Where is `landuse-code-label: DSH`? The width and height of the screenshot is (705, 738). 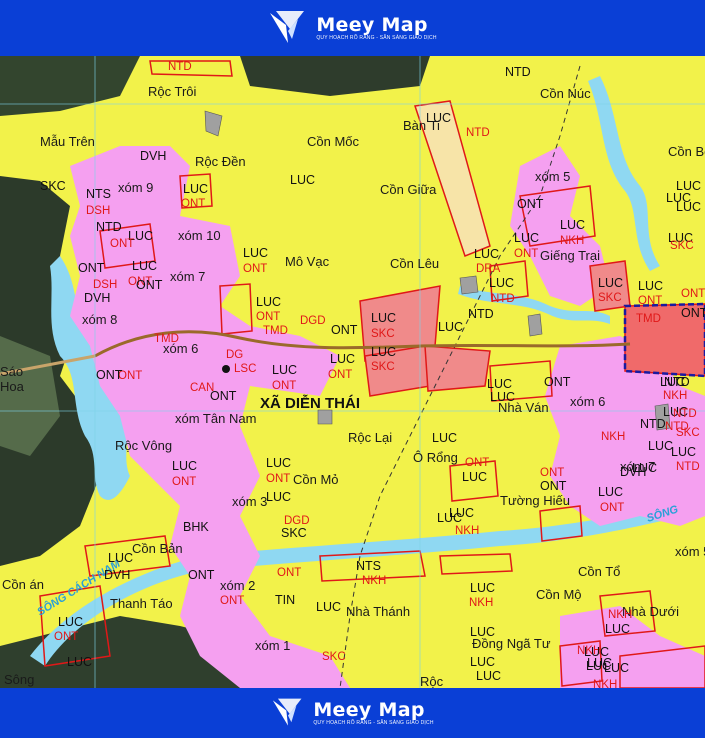 landuse-code-label: DSH is located at coordinates (98, 211).